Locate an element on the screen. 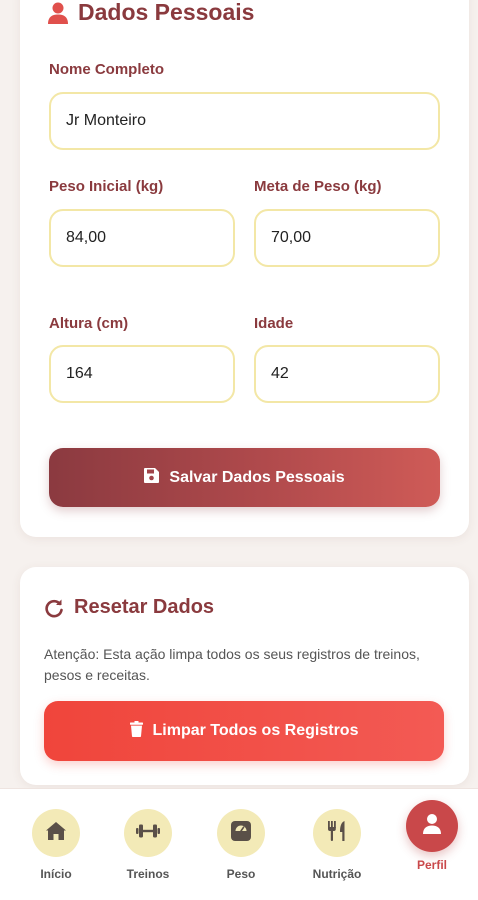 This screenshot has height=900, width=478. personal-data-title-text: Dados Pessoais is located at coordinates (166, 12).